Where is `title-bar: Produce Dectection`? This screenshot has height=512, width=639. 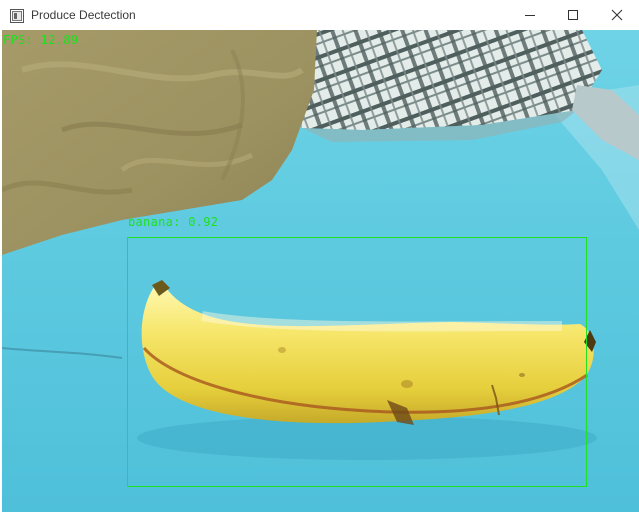 title-bar: Produce Dectection is located at coordinates (319, 15).